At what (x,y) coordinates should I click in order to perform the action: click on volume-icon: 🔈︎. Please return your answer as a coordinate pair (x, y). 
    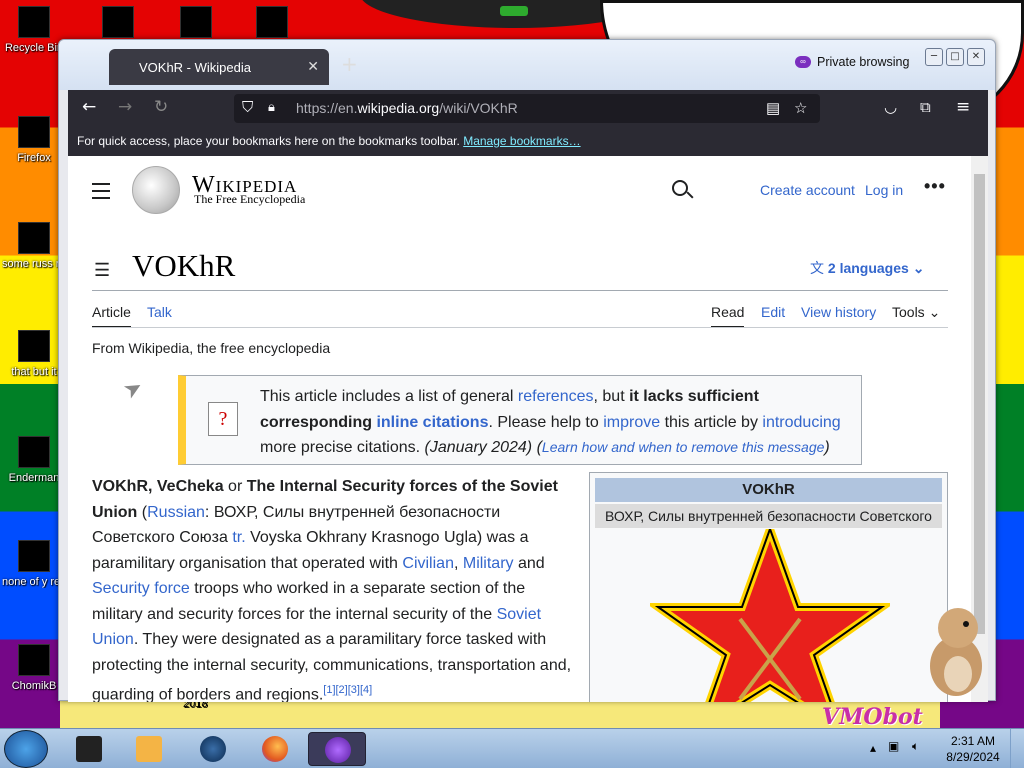
    Looking at the image, I should click on (915, 746).